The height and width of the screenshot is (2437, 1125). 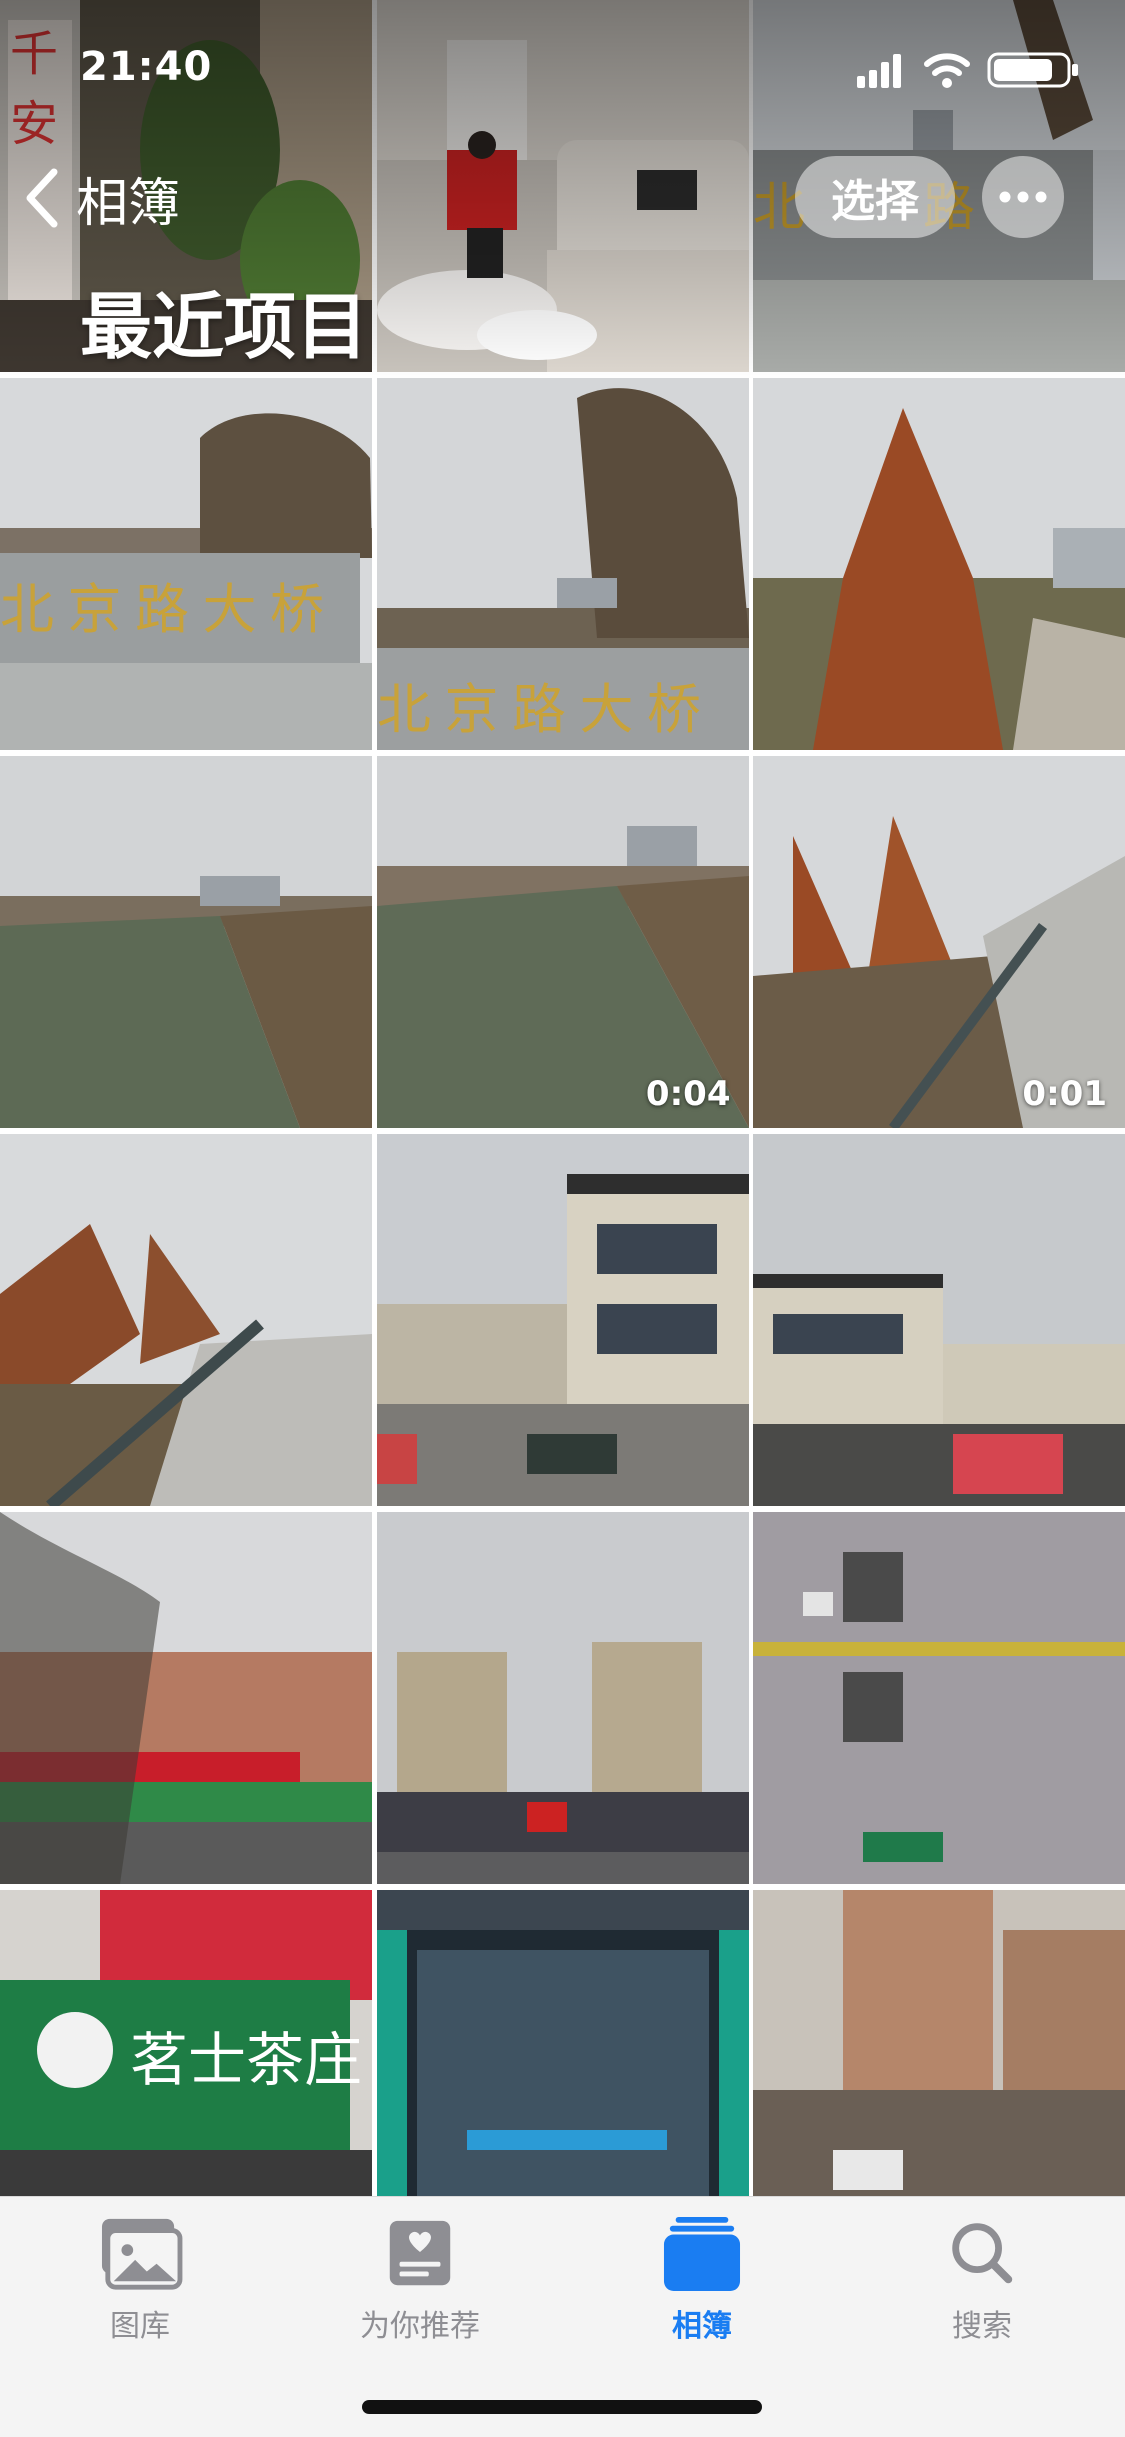 I want to click on wifi-icon, so click(x=947, y=70).